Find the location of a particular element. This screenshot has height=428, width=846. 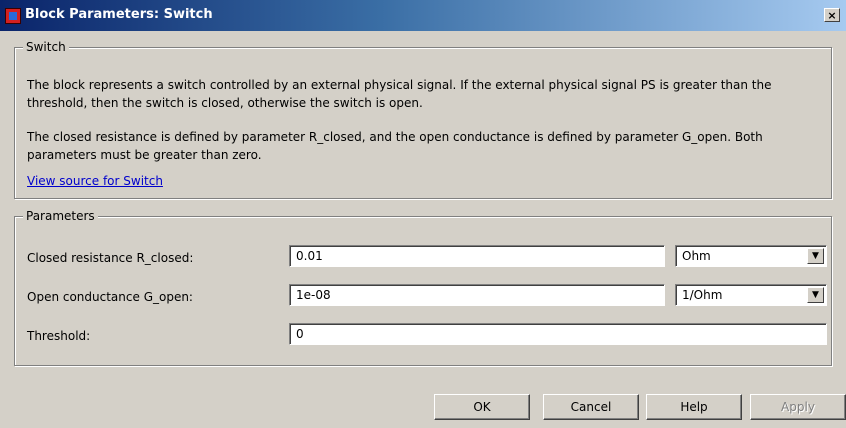

view-source-link: View source for Switch is located at coordinates (95, 181).